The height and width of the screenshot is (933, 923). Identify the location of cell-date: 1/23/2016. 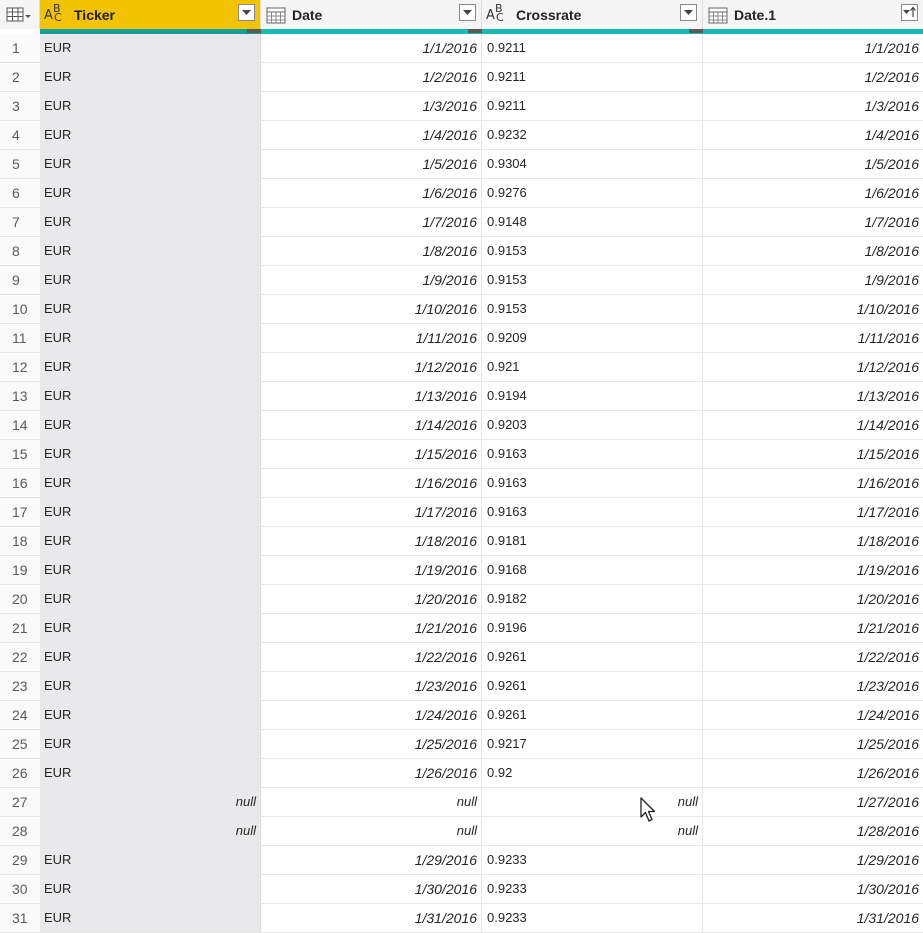
(371, 686).